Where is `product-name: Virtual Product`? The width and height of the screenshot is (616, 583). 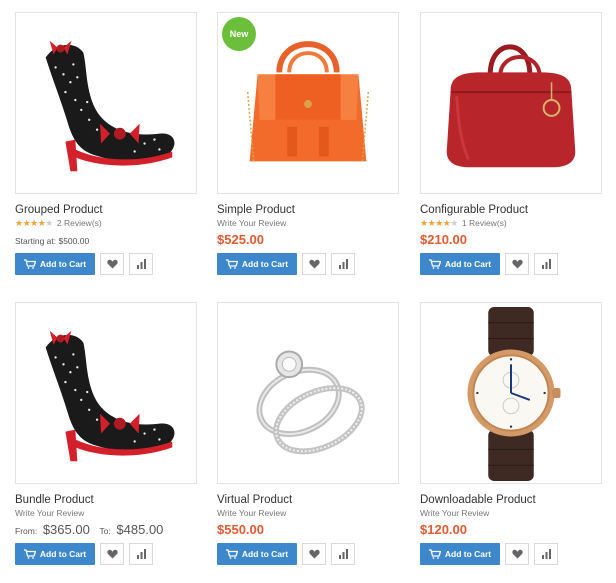 product-name: Virtual Product is located at coordinates (308, 500).